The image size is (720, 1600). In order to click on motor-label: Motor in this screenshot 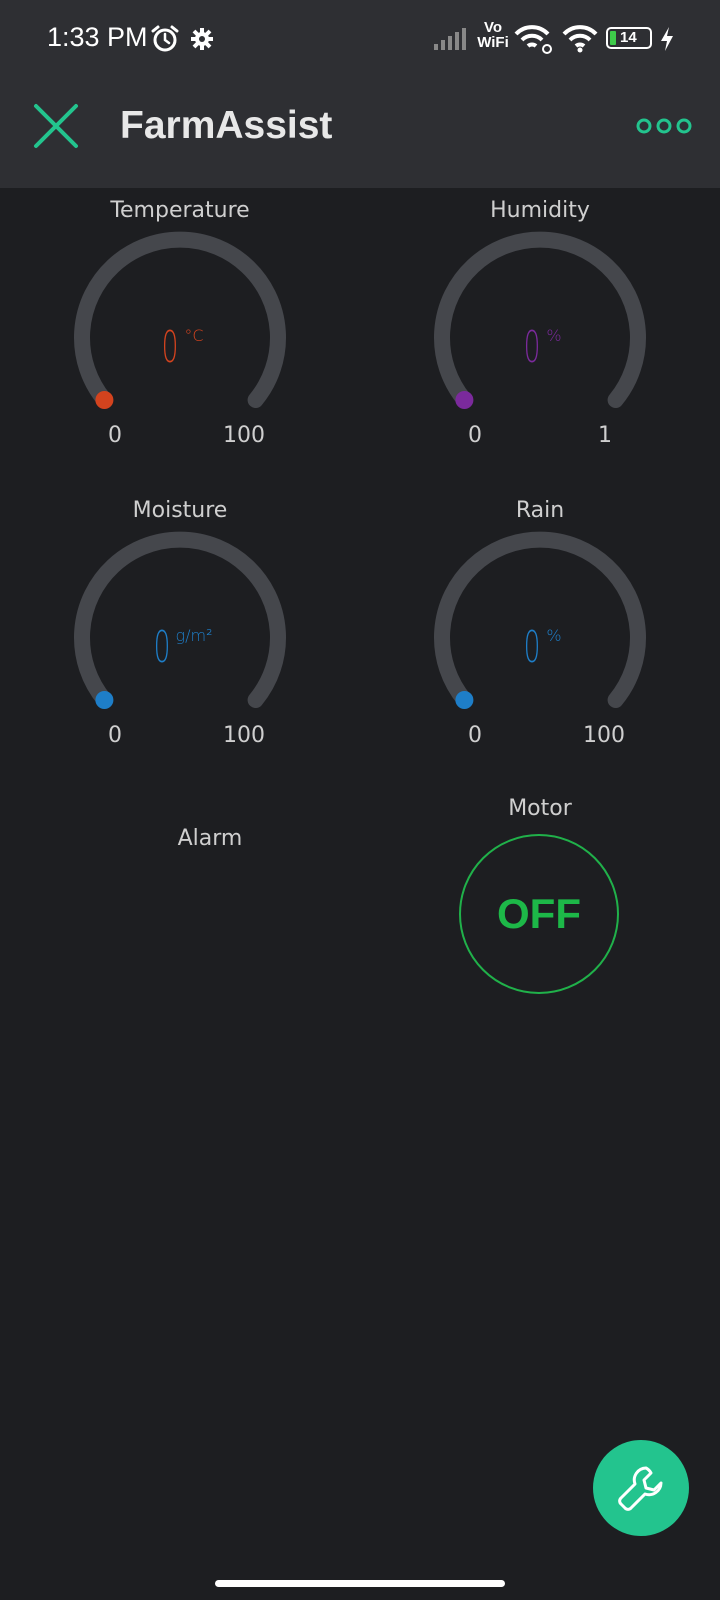, I will do `click(540, 808)`.